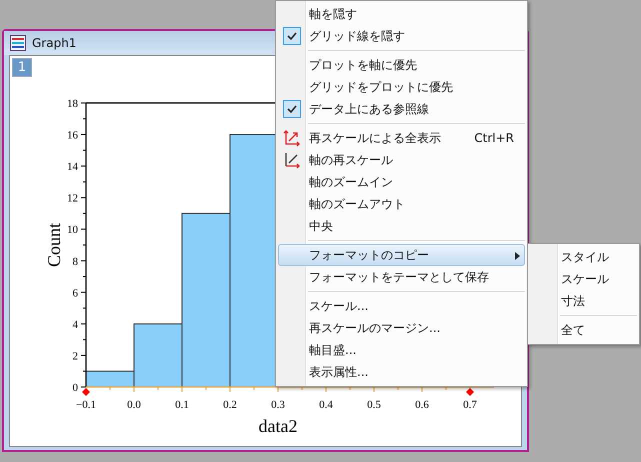  What do you see at coordinates (401, 109) in the screenshot?
I see `menu-item: データ上にある参照線` at bounding box center [401, 109].